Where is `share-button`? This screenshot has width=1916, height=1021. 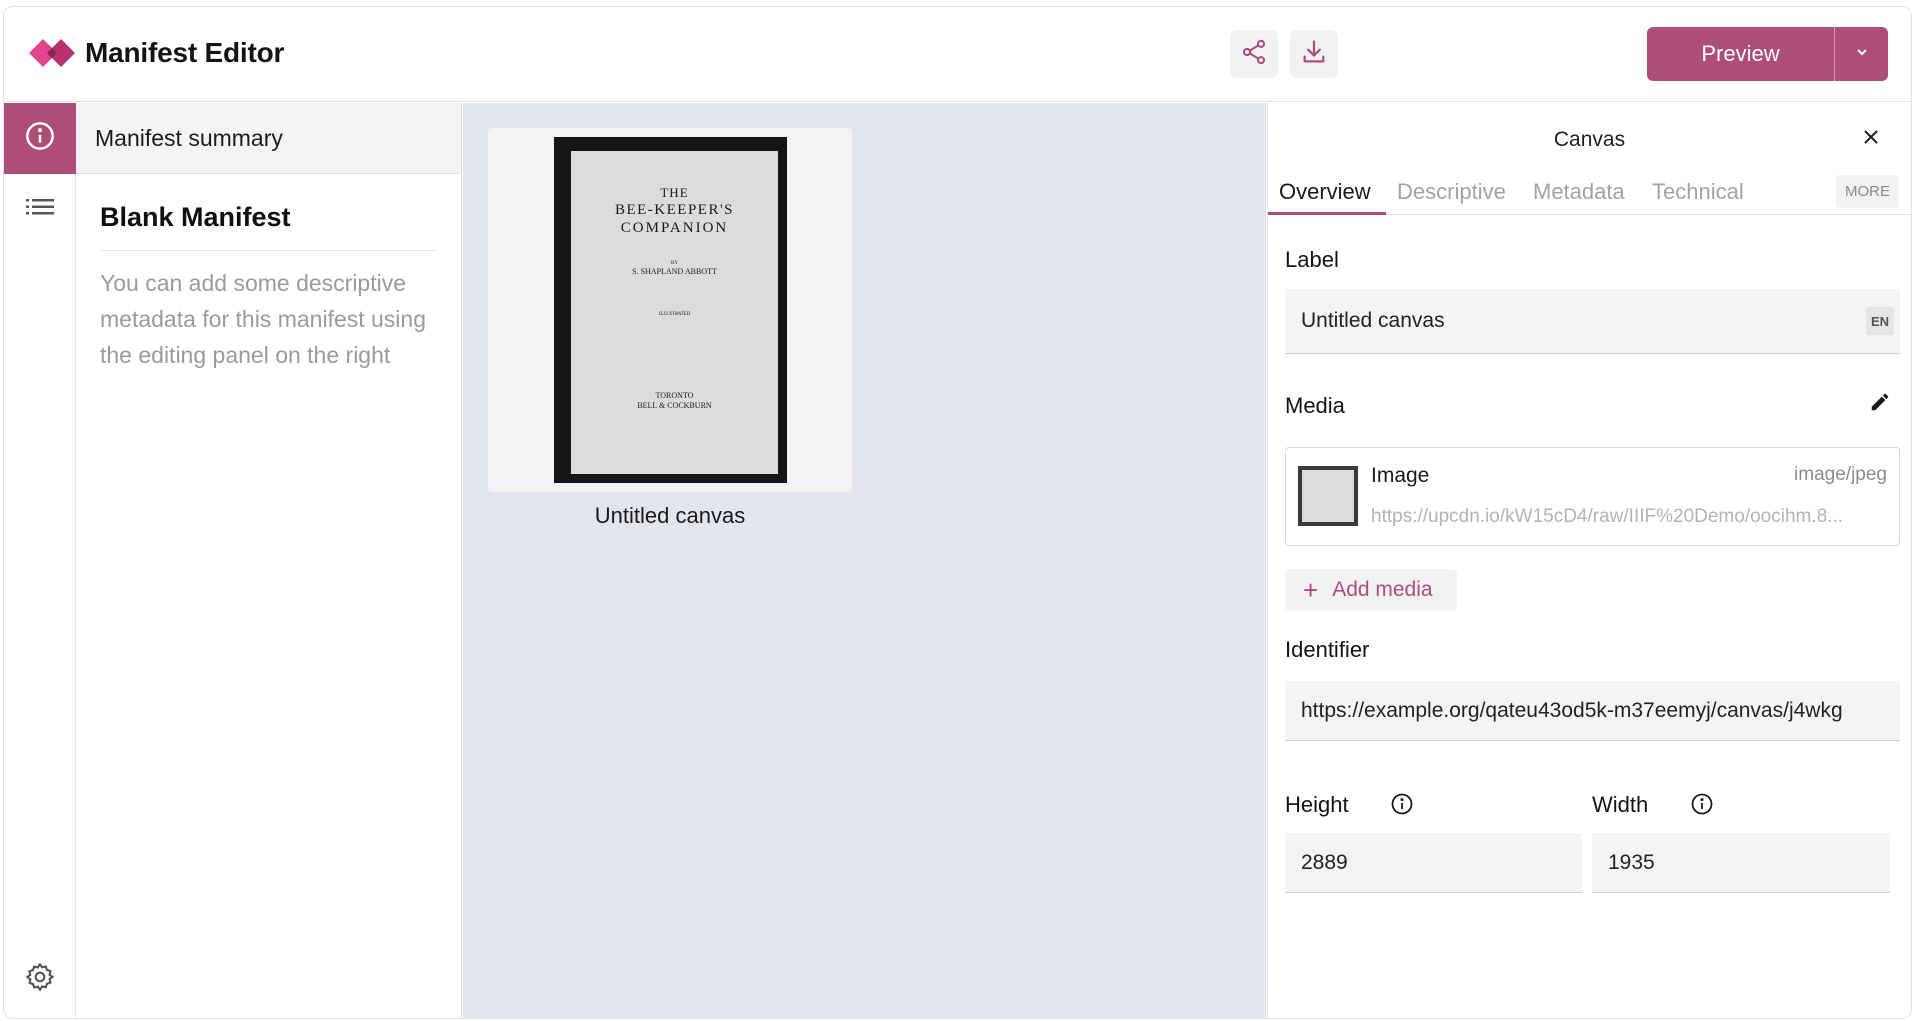 share-button is located at coordinates (1254, 54).